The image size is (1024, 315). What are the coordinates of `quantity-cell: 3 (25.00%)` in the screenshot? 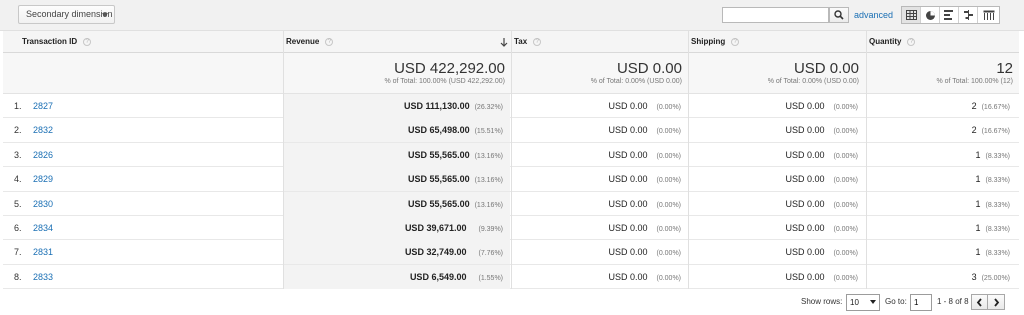 It's located at (990, 276).